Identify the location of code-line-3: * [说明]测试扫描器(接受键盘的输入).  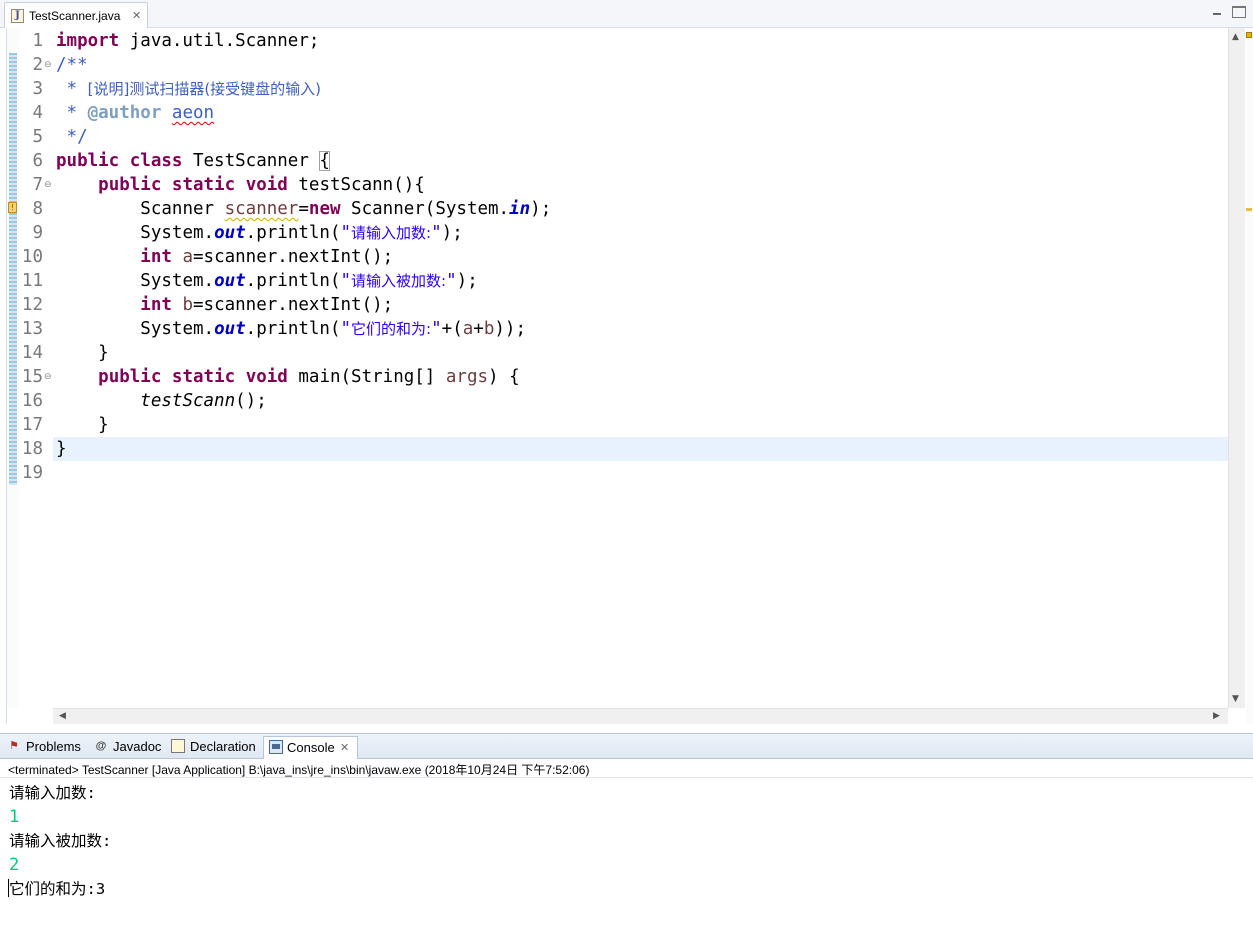
(189, 89).